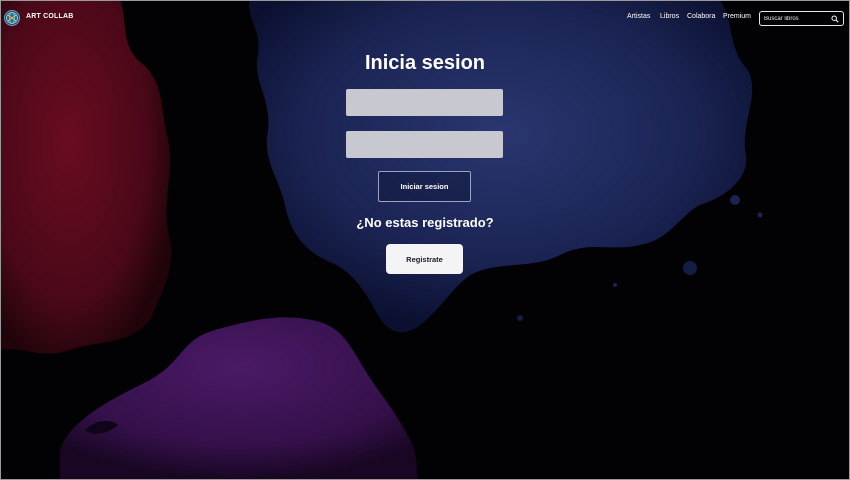 This screenshot has height=480, width=850. I want to click on register-button: Registrate, so click(424, 259).